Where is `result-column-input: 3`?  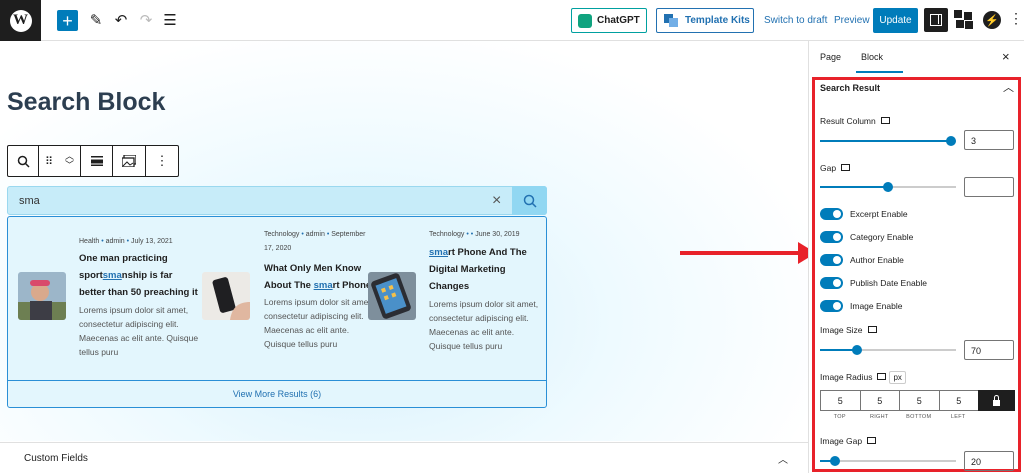
result-column-input: 3 is located at coordinates (989, 140).